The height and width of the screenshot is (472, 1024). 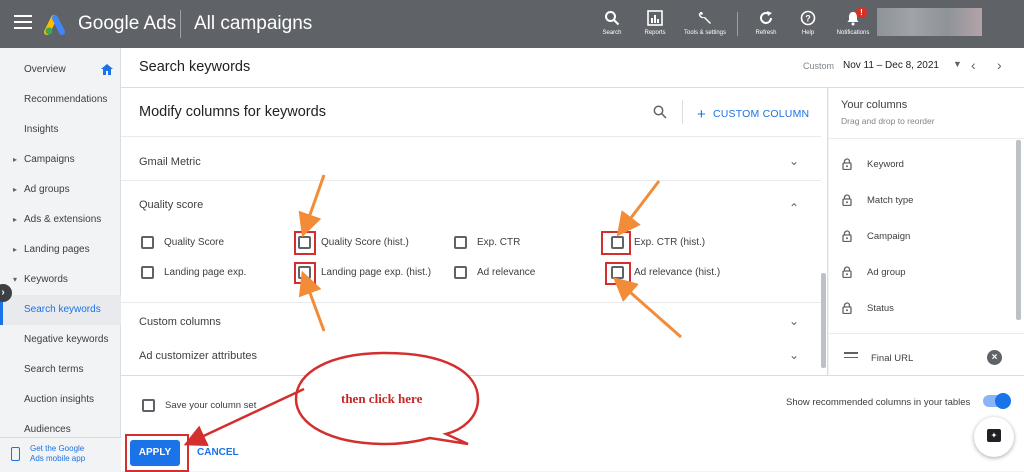 I want to click on sidebar-item-campaigns: Campaigns, so click(x=60, y=160).